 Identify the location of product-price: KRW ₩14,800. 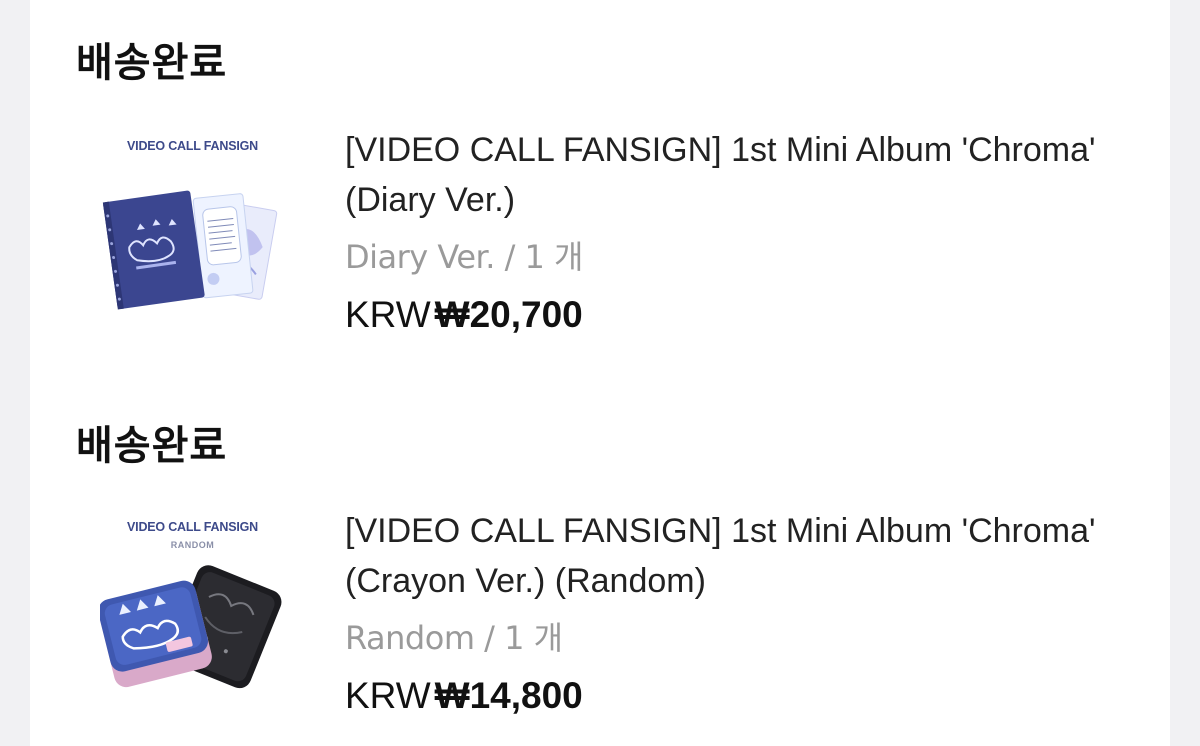
(464, 696).